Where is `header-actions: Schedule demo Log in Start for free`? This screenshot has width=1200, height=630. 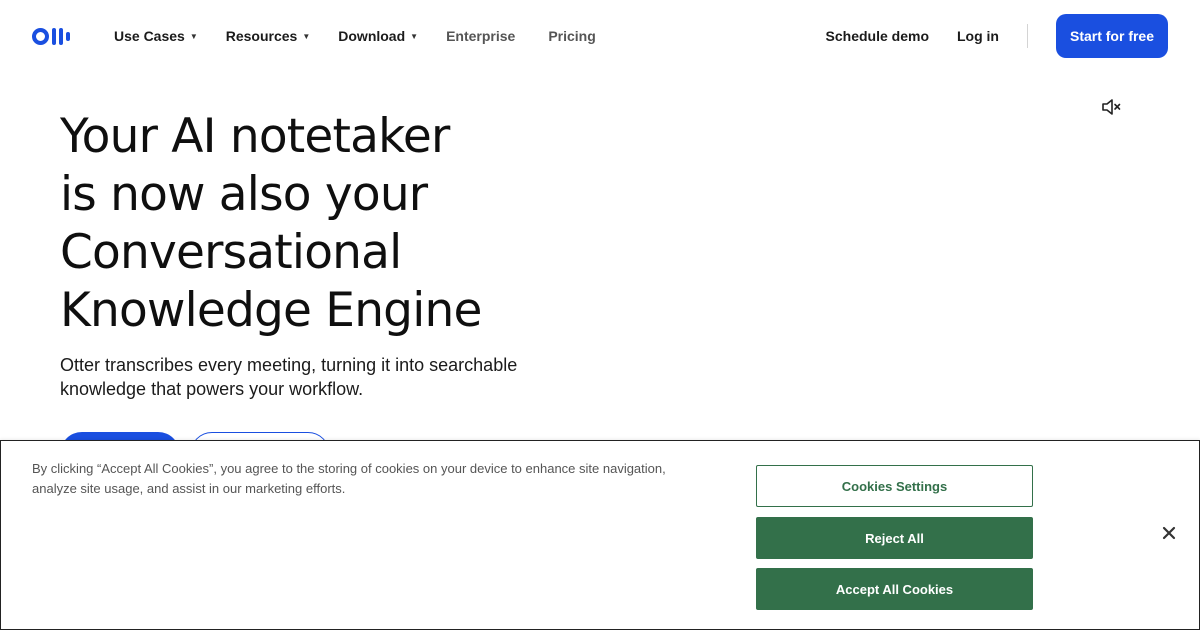
header-actions: Schedule demo Log in Start for free is located at coordinates (997, 36).